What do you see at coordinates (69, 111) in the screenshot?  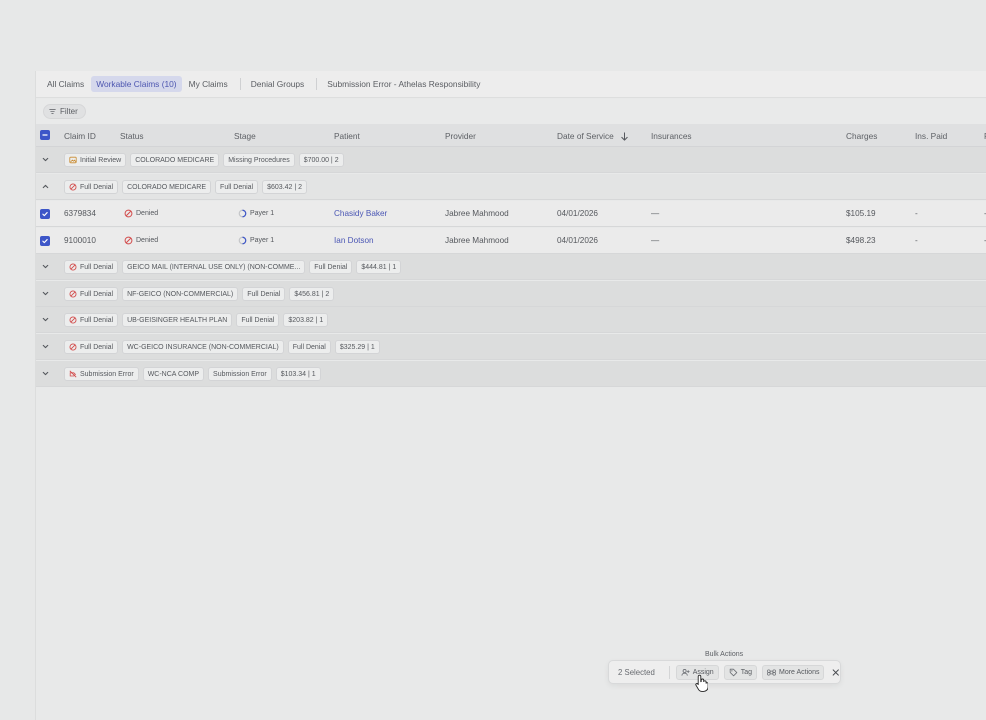 I see `filter-label: Filter` at bounding box center [69, 111].